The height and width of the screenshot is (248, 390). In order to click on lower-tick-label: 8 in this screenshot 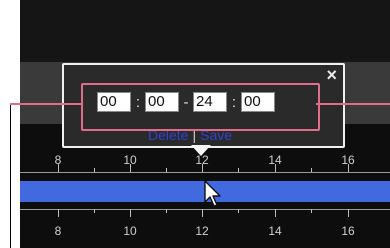, I will do `click(58, 231)`.